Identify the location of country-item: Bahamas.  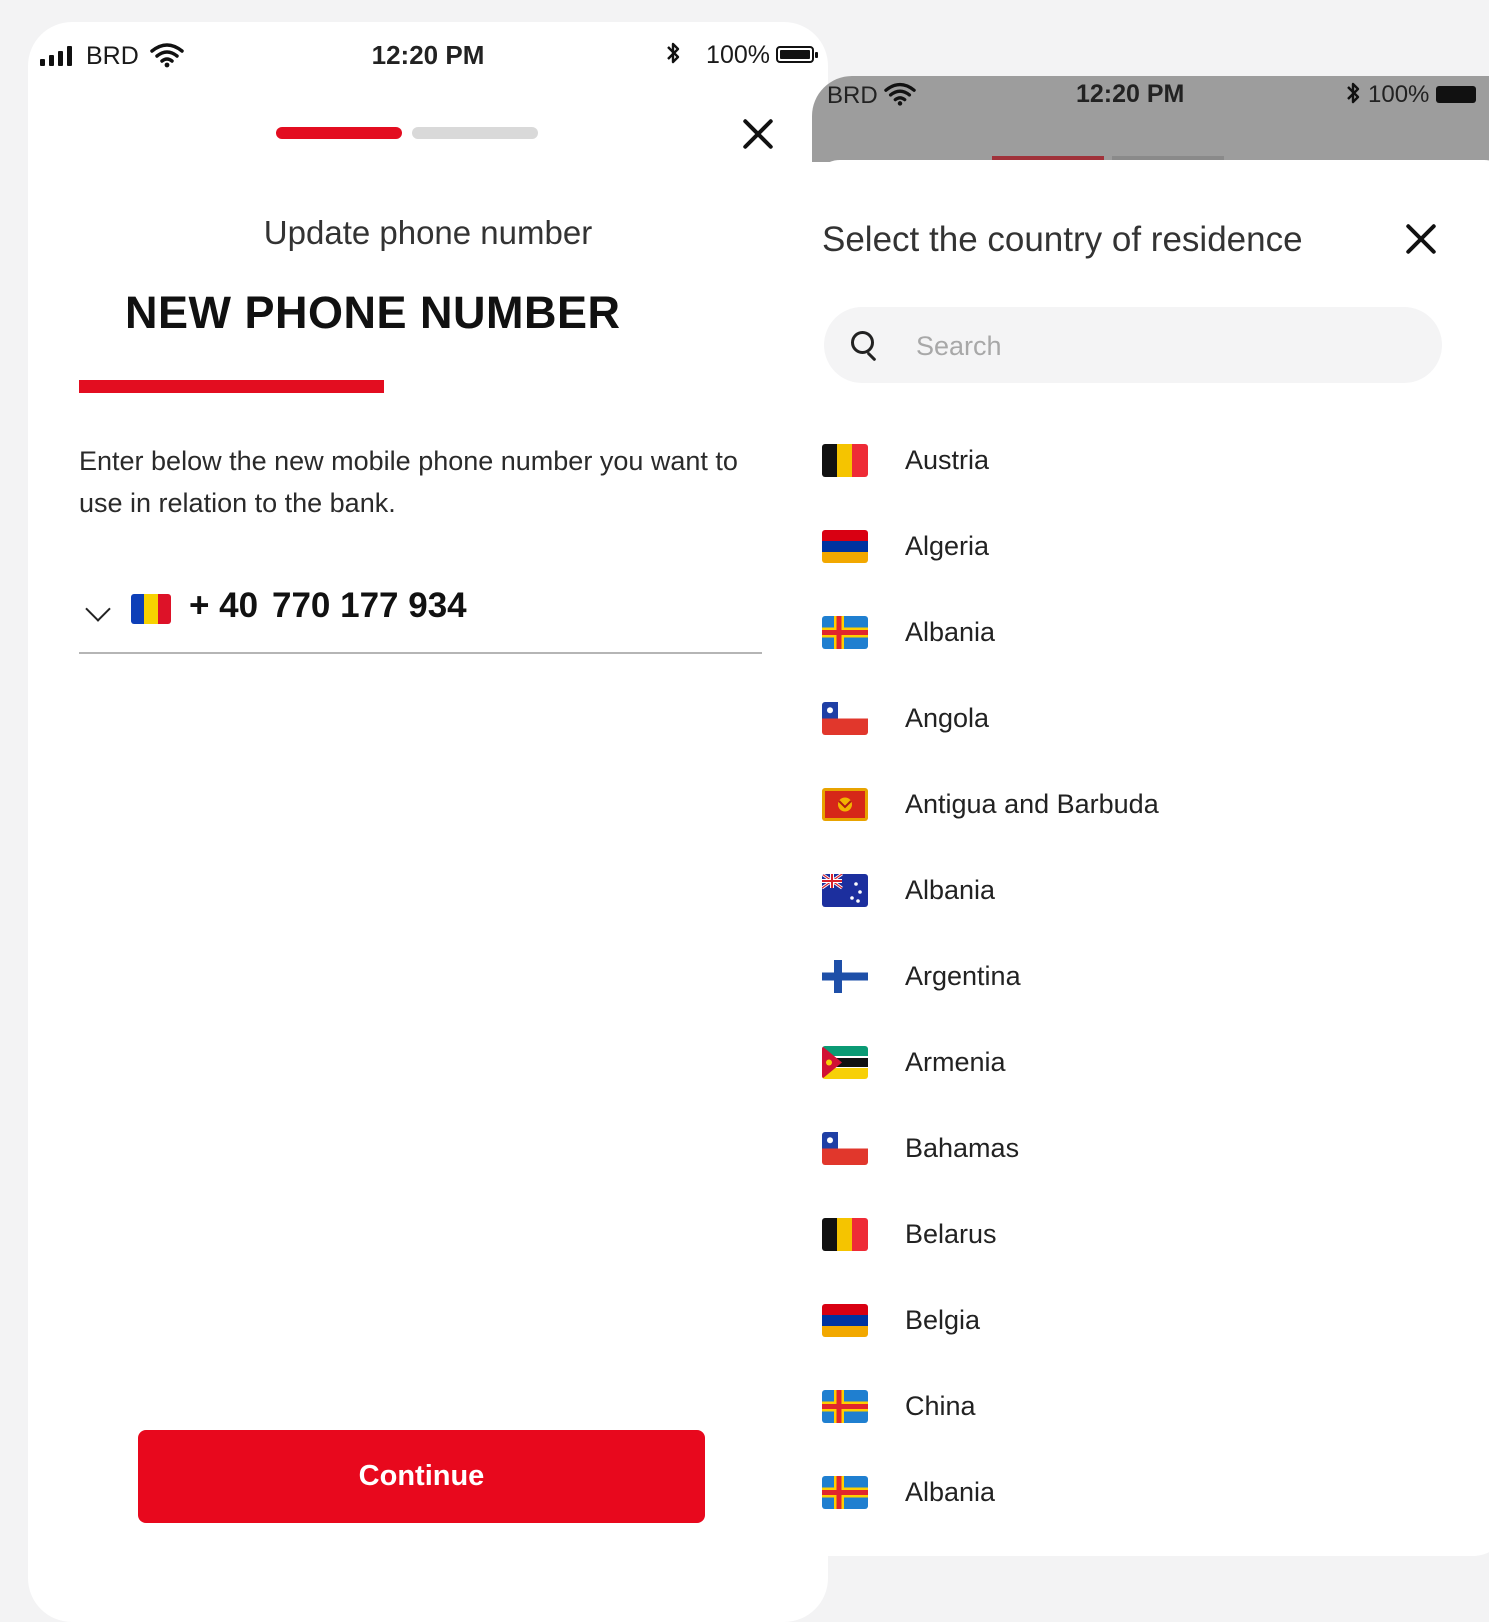
(1150, 1148).